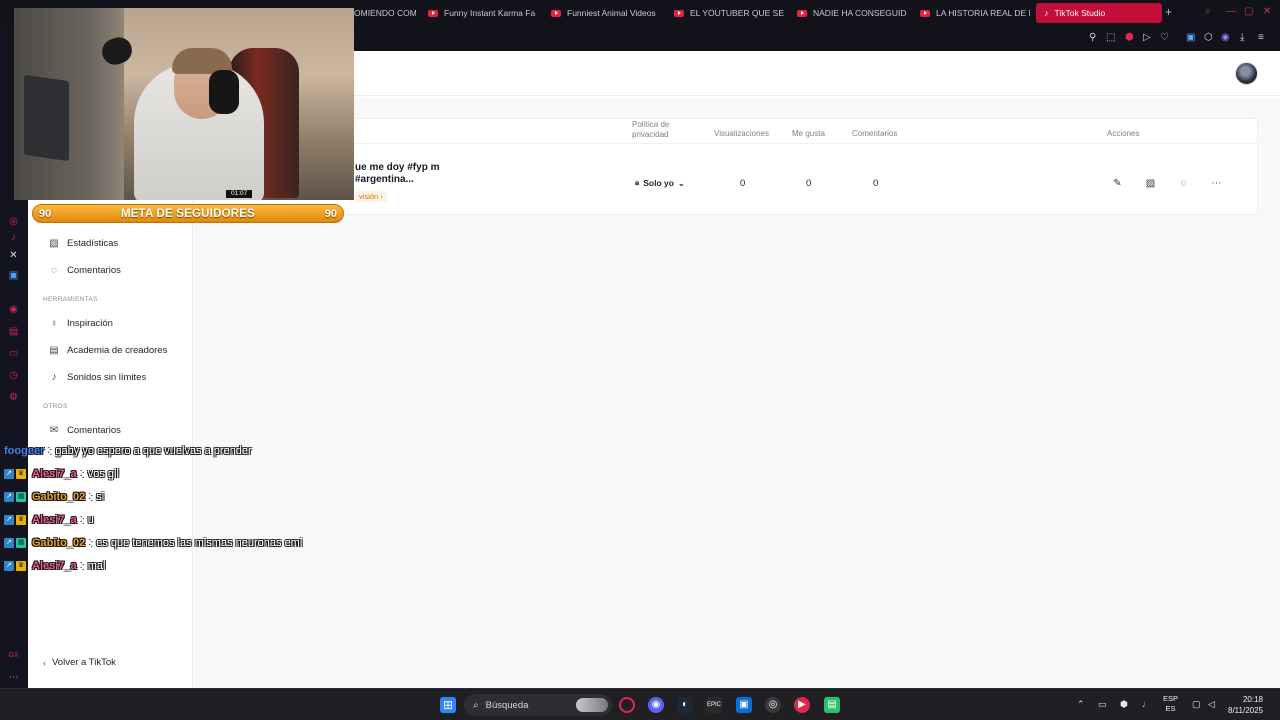 This screenshot has height=720, width=1280. What do you see at coordinates (1246, 73) in the screenshot?
I see `avatar` at bounding box center [1246, 73].